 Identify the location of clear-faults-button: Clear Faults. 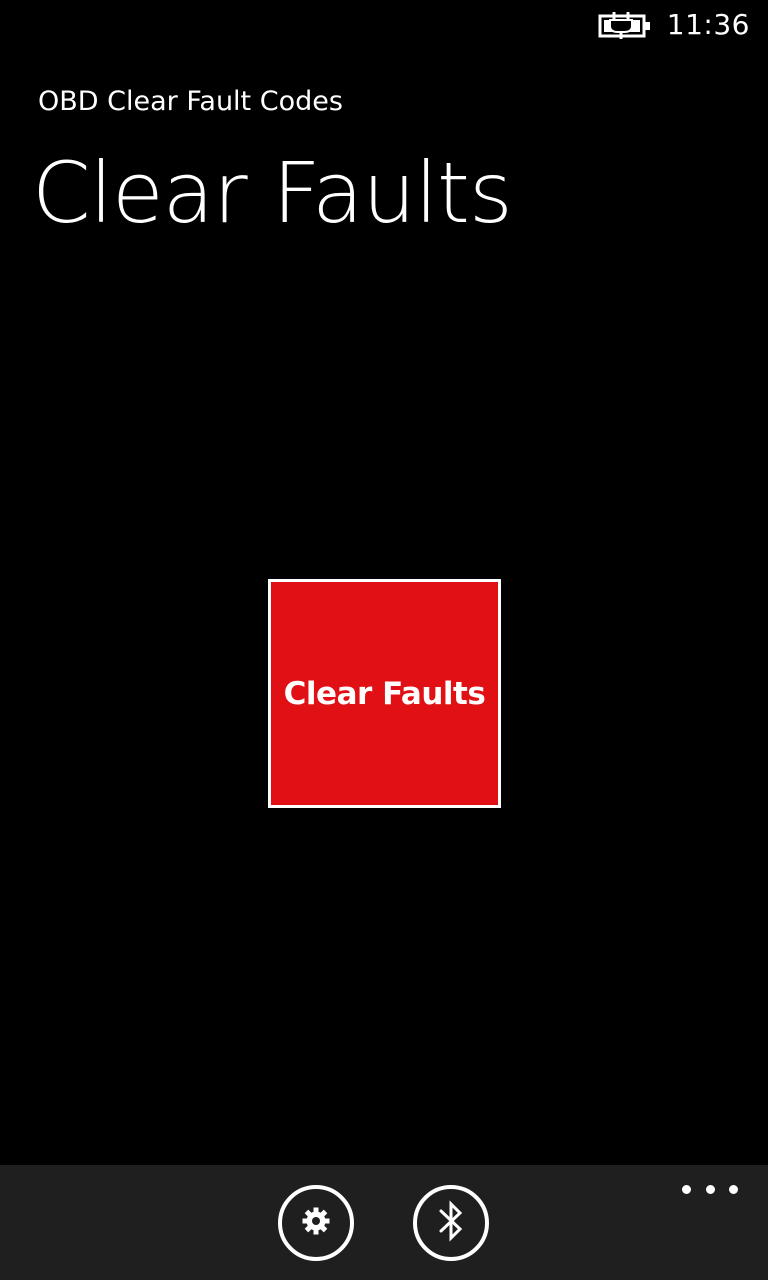
(384, 693).